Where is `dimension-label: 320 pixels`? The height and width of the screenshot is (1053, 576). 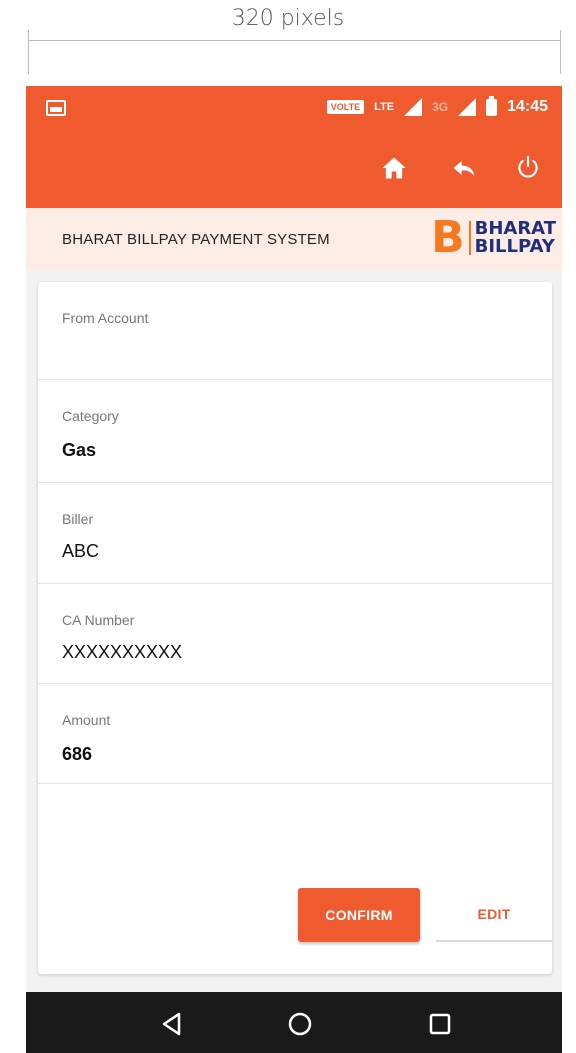
dimension-label: 320 pixels is located at coordinates (288, 18).